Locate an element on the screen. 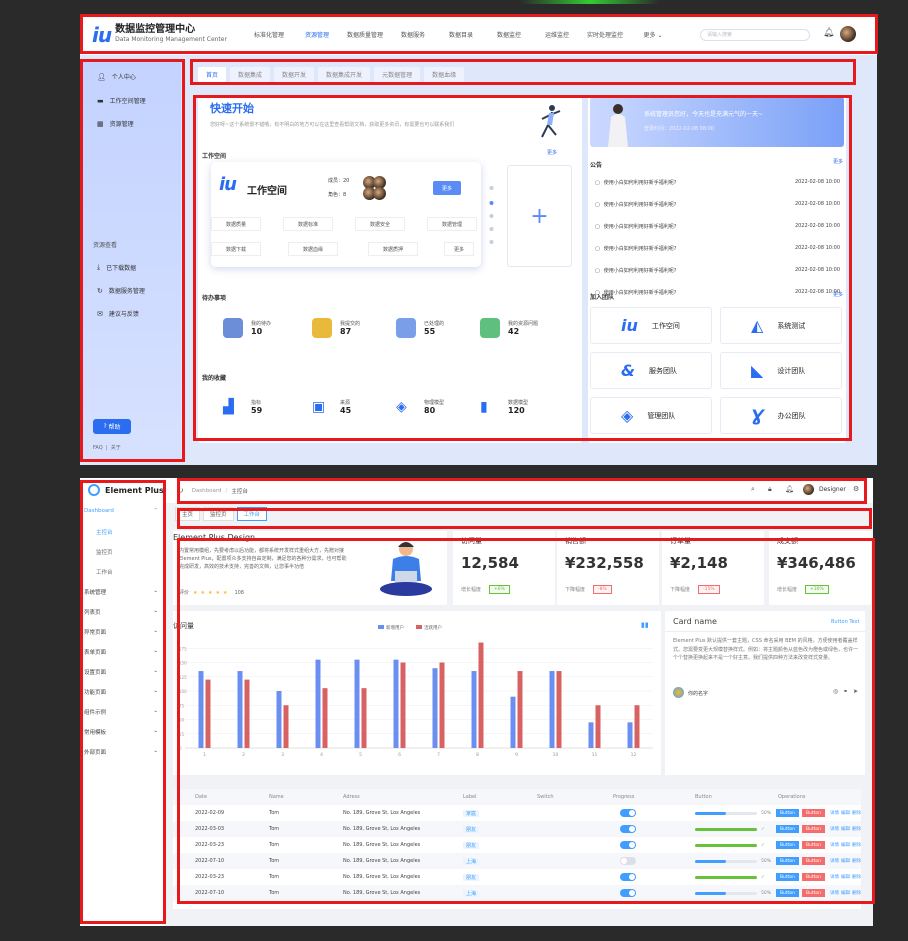  sidebar-item-feedback: ✉ 建议与反馈 is located at coordinates (118, 314).